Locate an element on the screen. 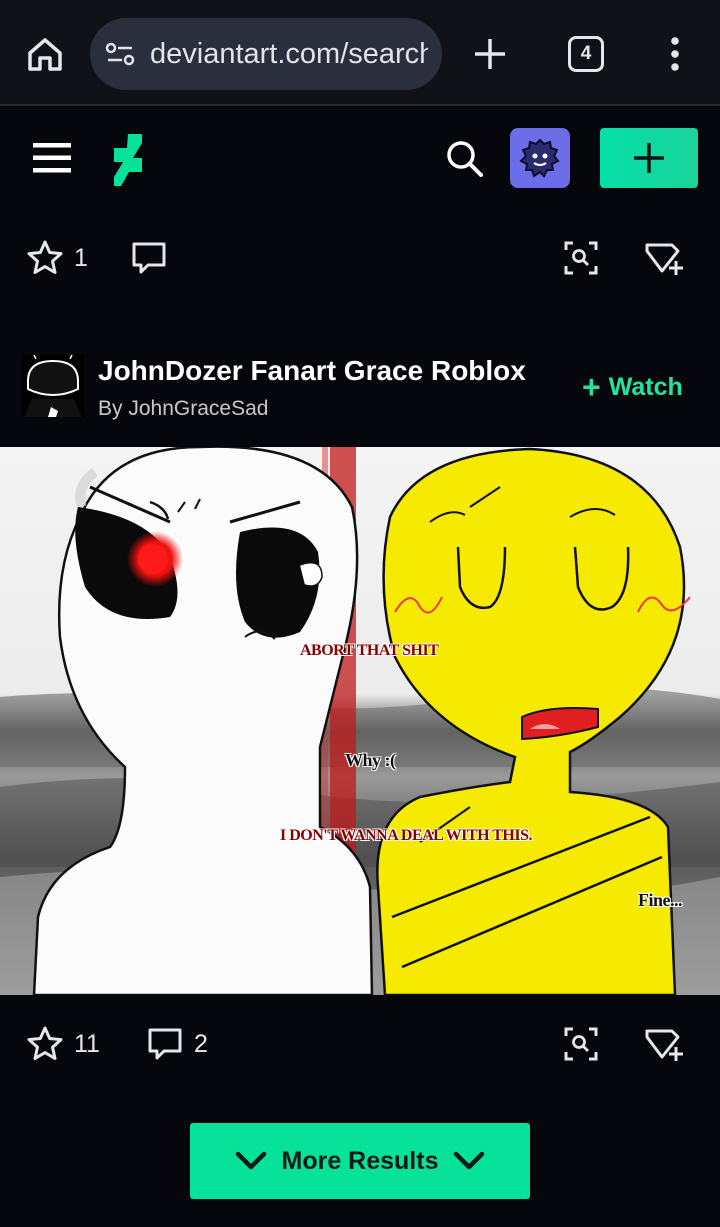  author-avatar is located at coordinates (53, 386).